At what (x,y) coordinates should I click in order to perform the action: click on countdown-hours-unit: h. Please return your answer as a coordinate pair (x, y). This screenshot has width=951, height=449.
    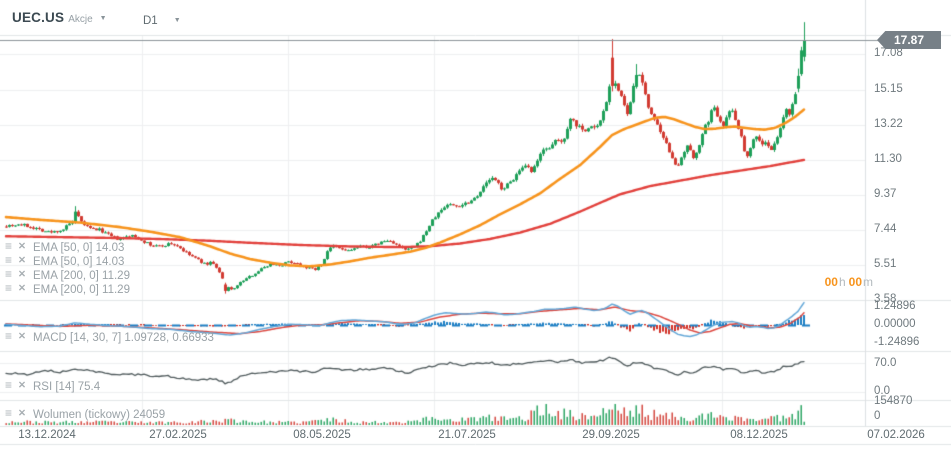
    Looking at the image, I should click on (842, 282).